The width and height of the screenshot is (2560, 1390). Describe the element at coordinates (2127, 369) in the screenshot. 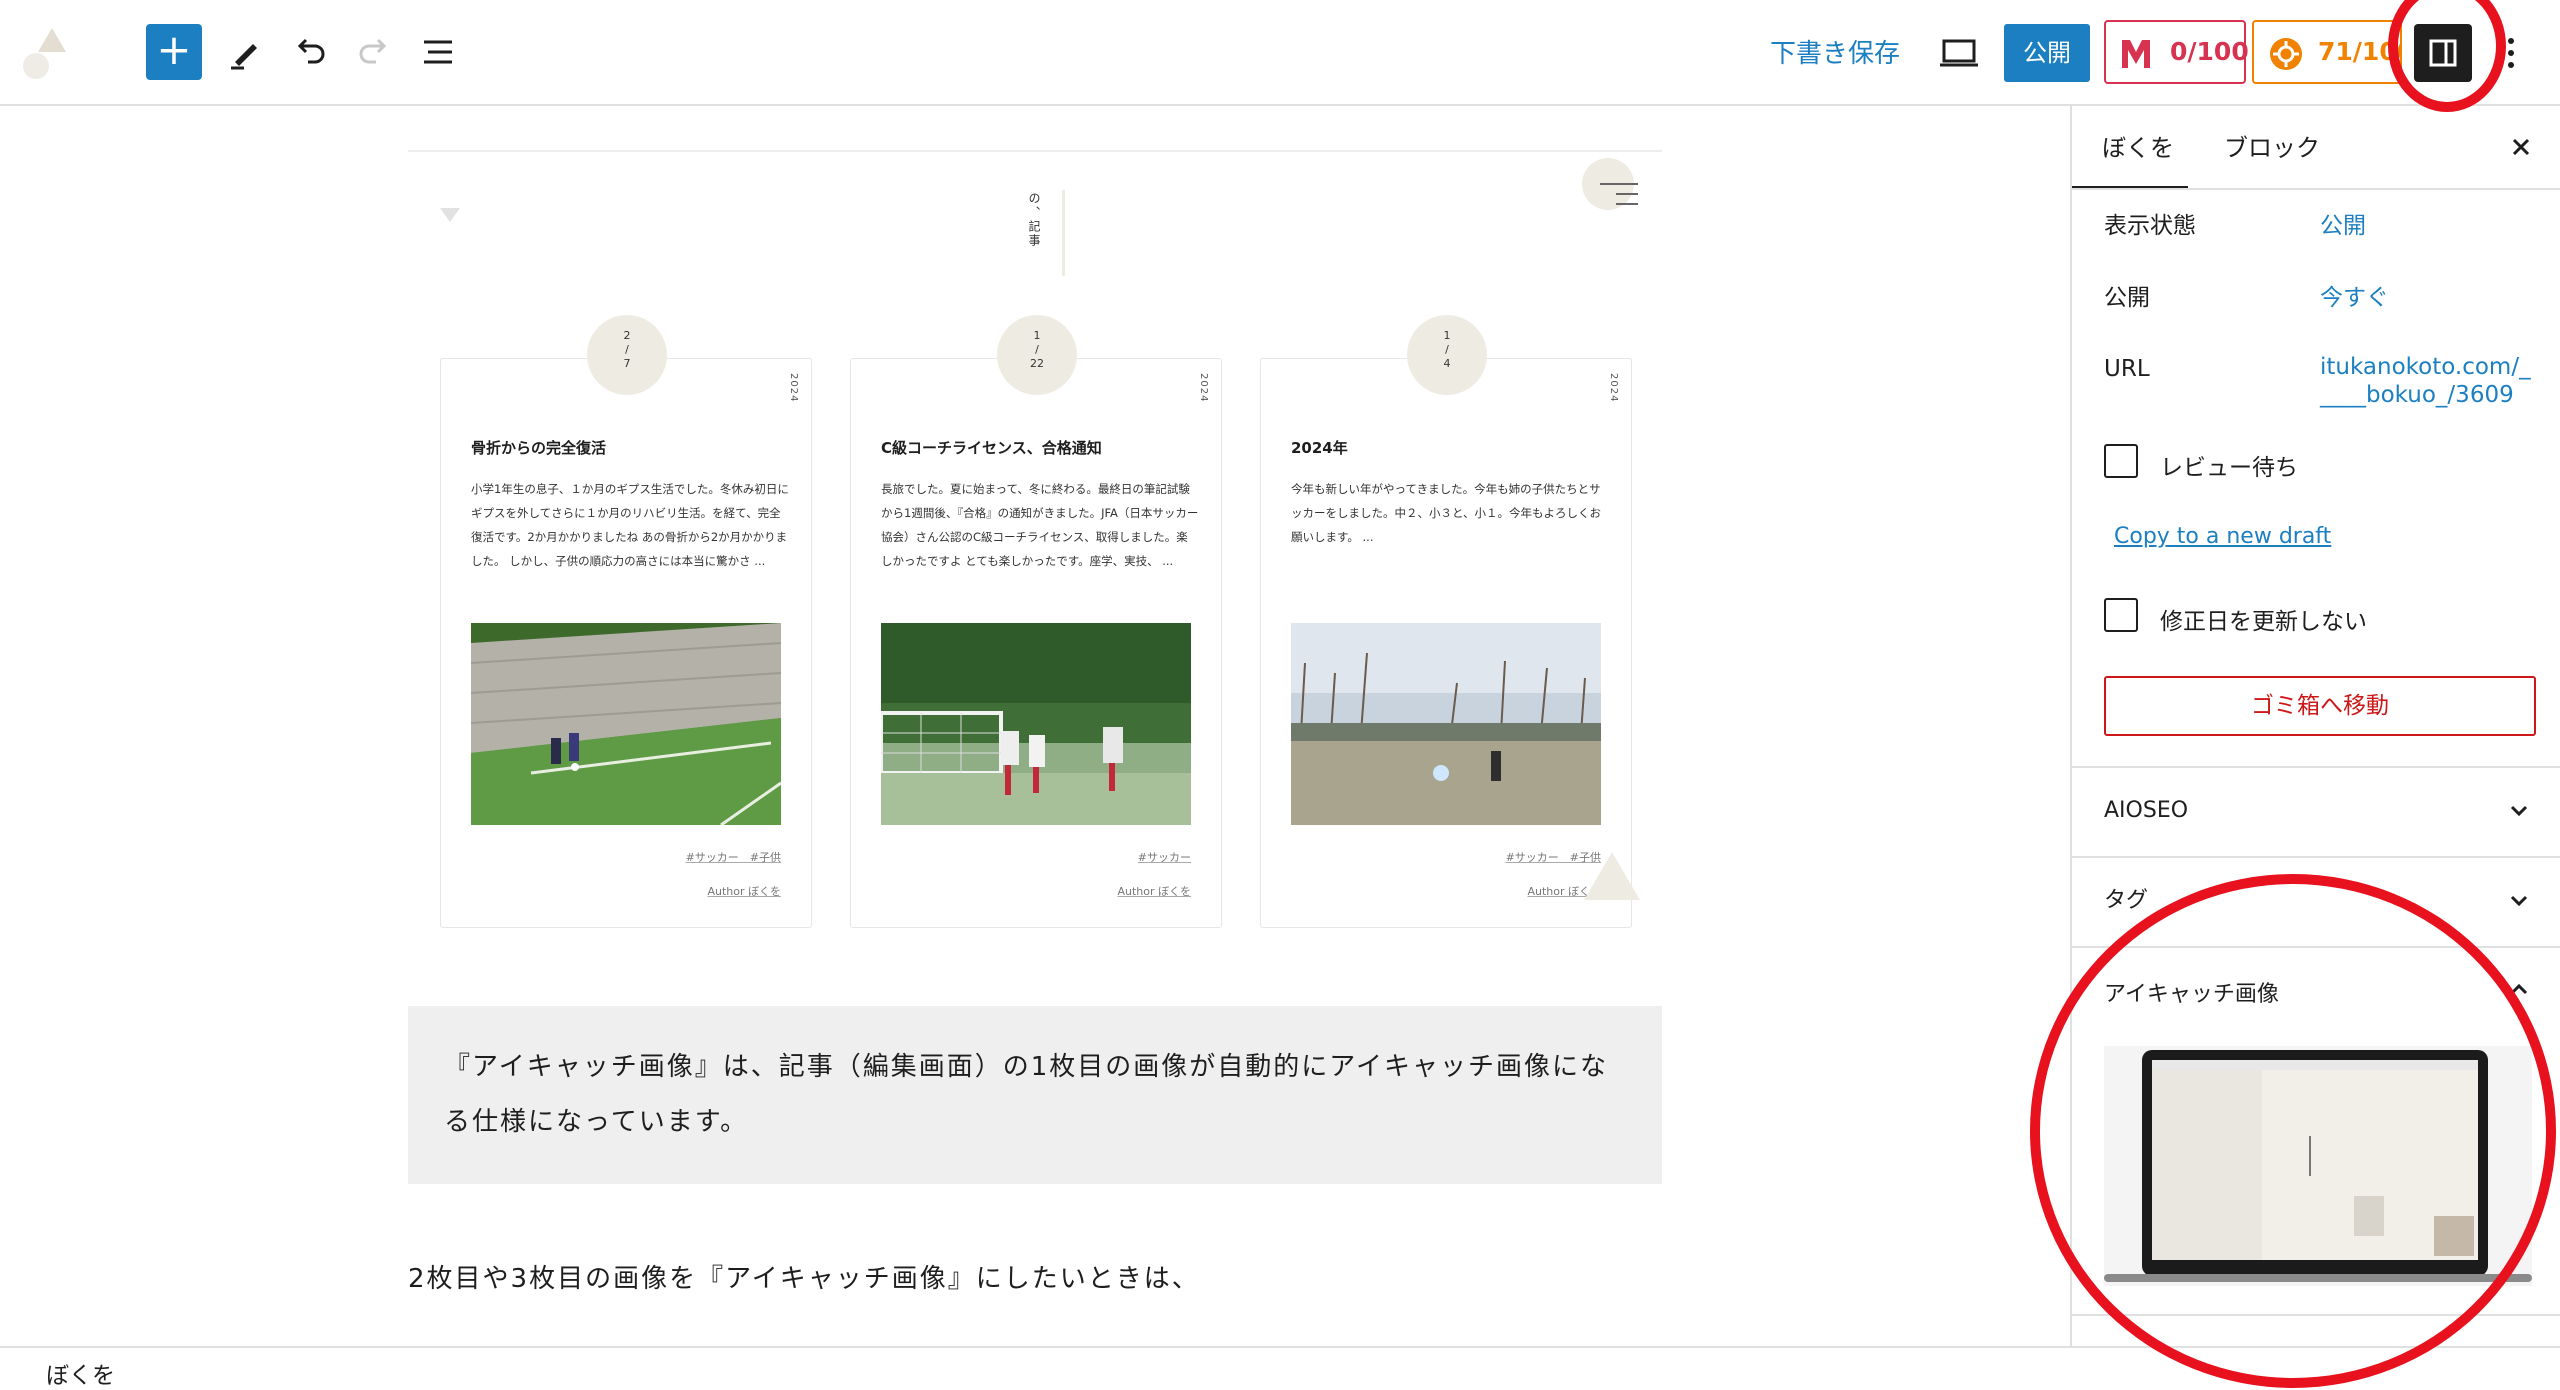

I see `url-label: URL` at that location.